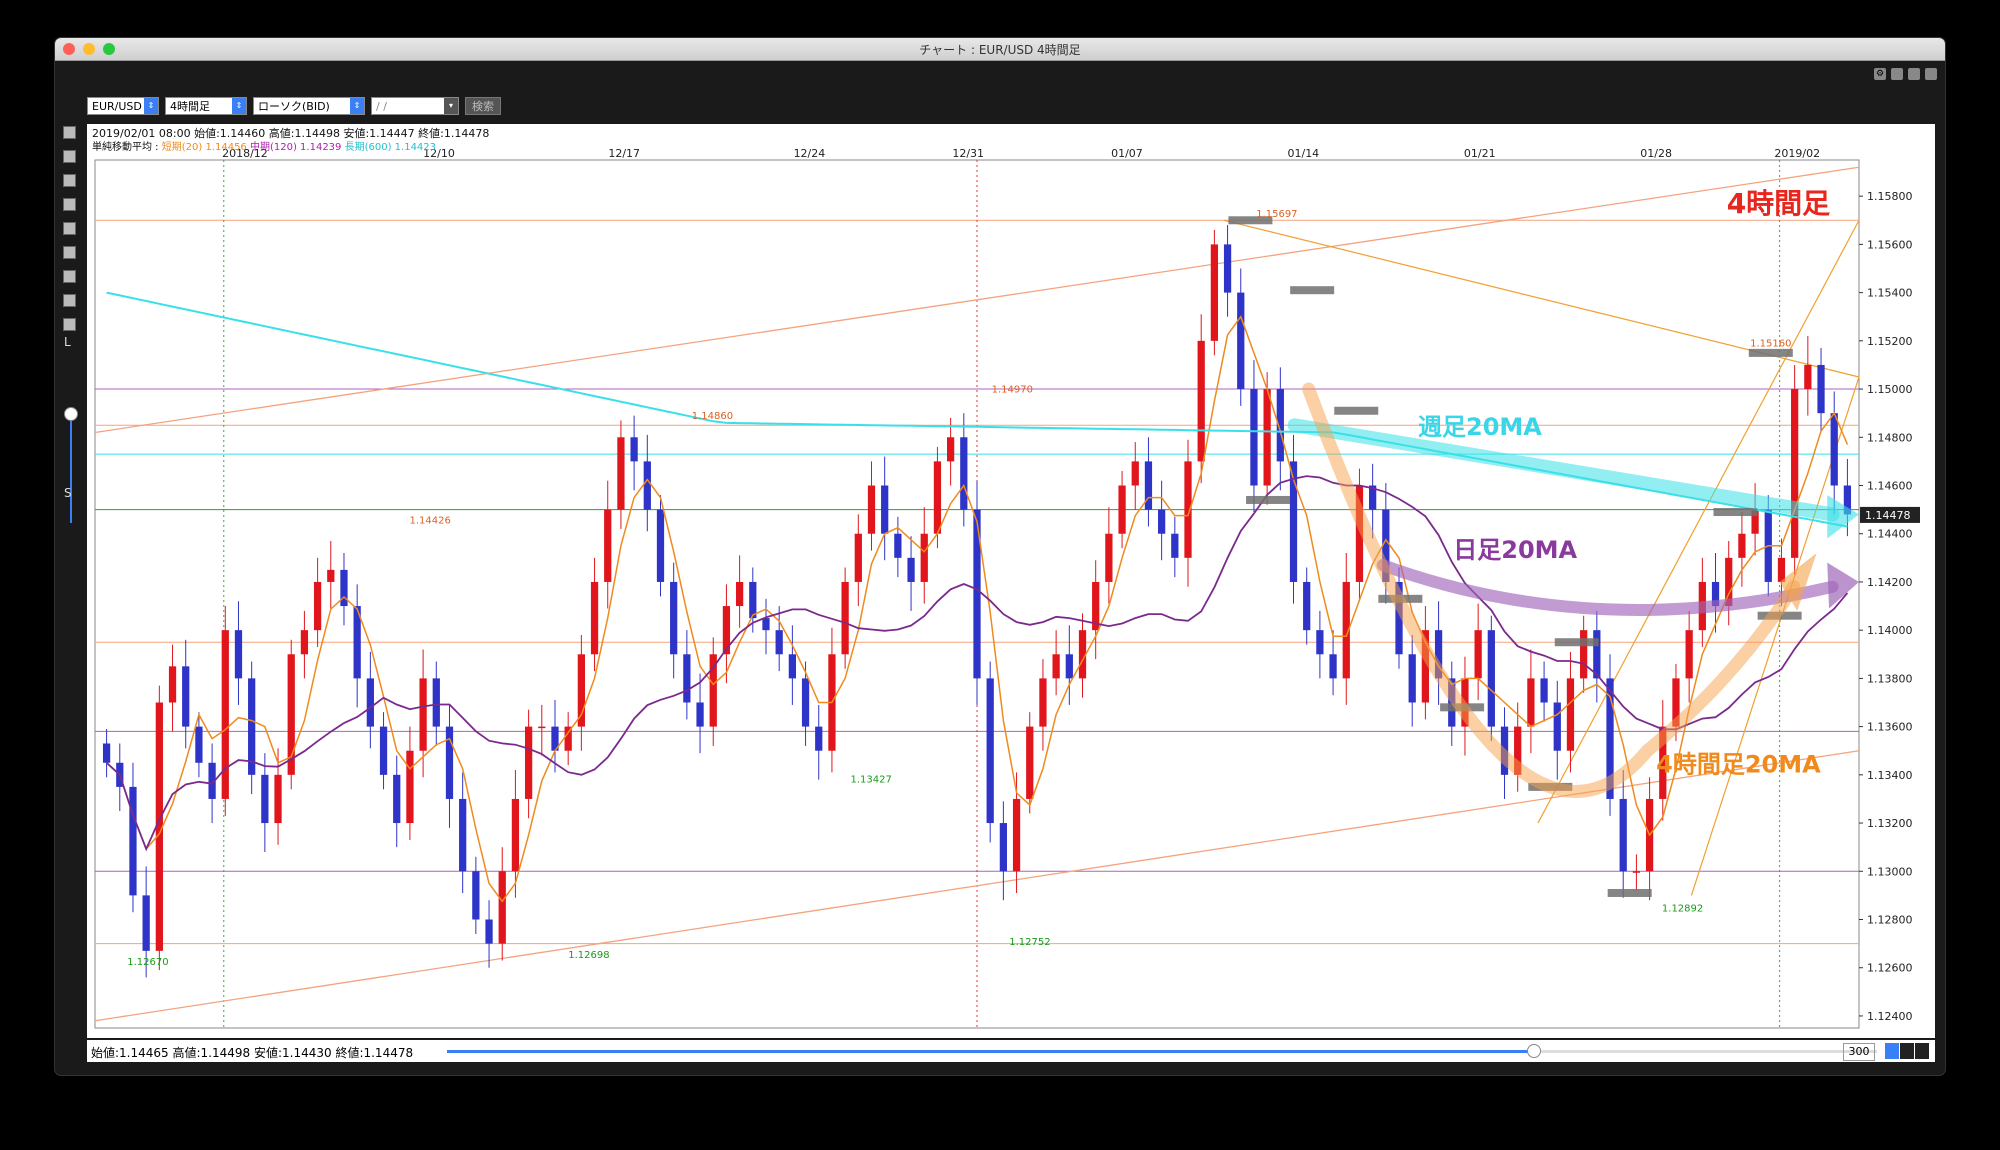 The image size is (2000, 1150). I want to click on vertical-scale-slider, so click(71, 468).